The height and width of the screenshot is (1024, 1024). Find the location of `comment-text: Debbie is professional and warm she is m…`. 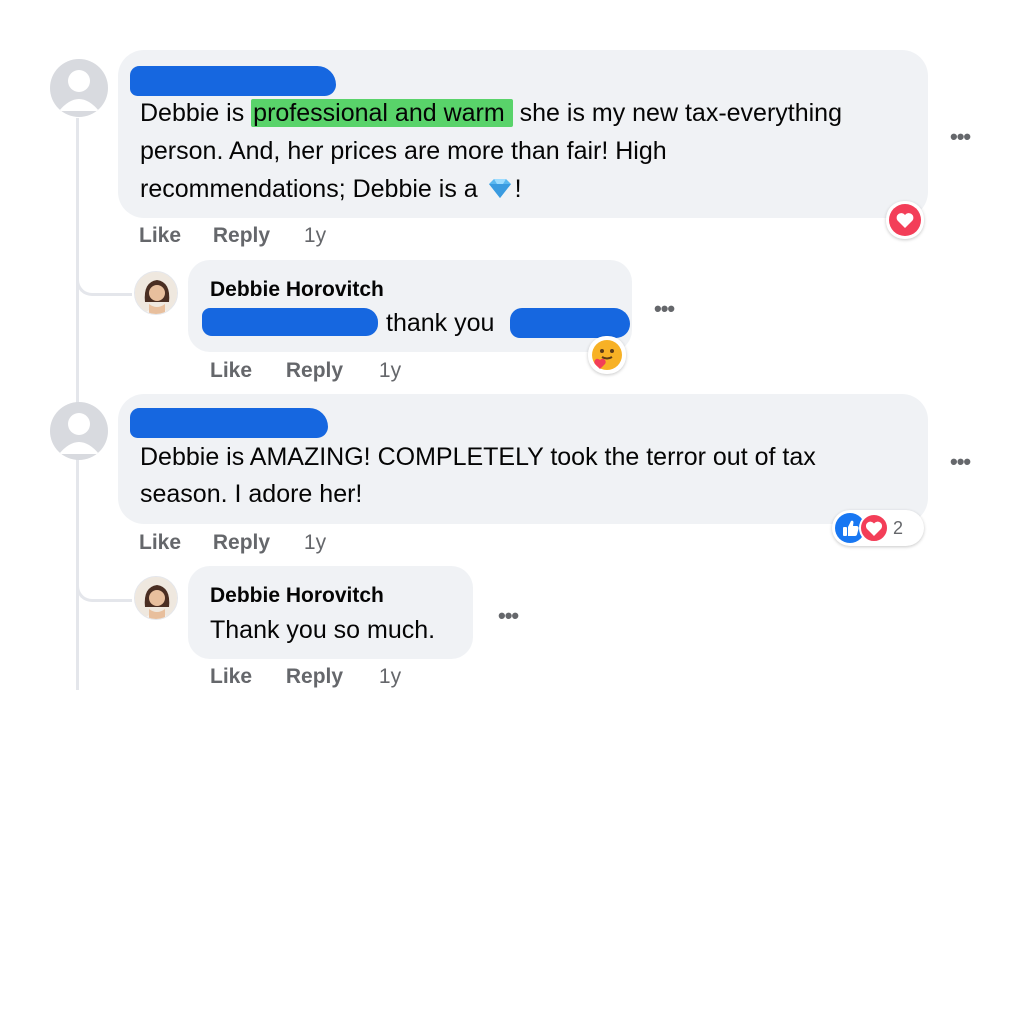

comment-text: Debbie is professional and warm she is m… is located at coordinates (491, 113).